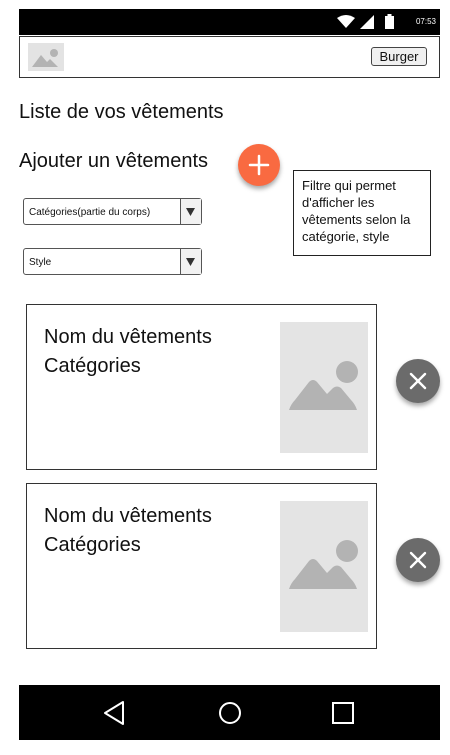 Image resolution: width=450 pixels, height=755 pixels. I want to click on recent-apps-icon, so click(343, 713).